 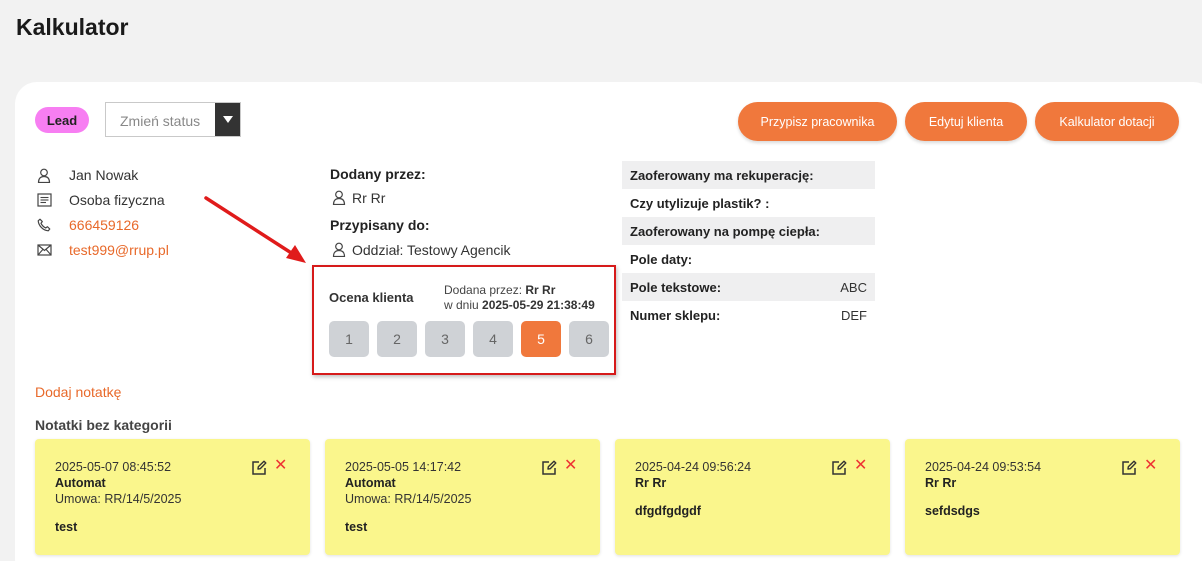 I want to click on rating-button-2: 2, so click(x=397, y=339).